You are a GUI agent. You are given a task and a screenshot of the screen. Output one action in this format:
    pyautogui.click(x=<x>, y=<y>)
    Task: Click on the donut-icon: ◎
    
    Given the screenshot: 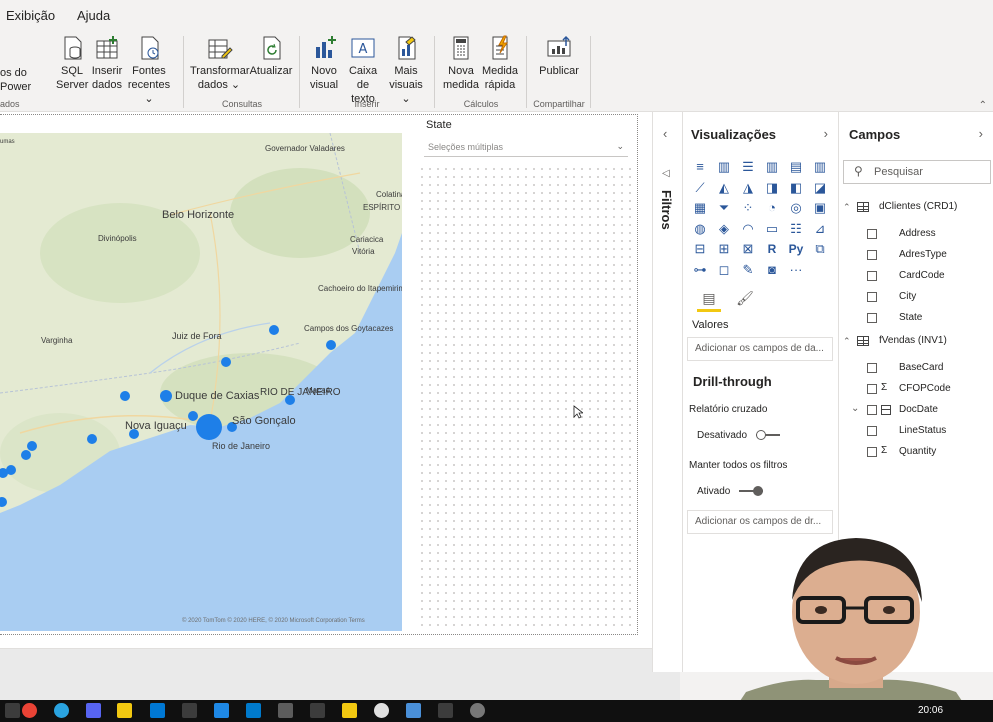 What is the action you would take?
    pyautogui.click(x=796, y=208)
    